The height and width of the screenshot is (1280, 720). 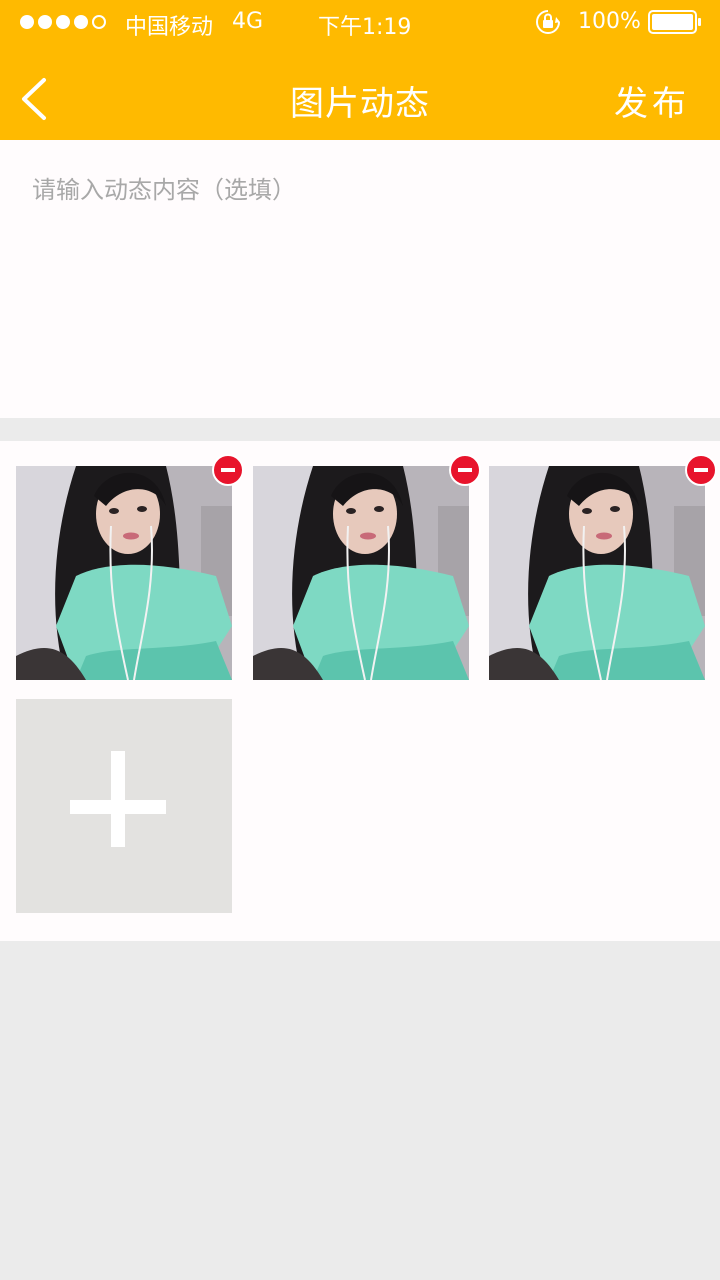 I want to click on rotation-lock-icon, so click(x=548, y=22).